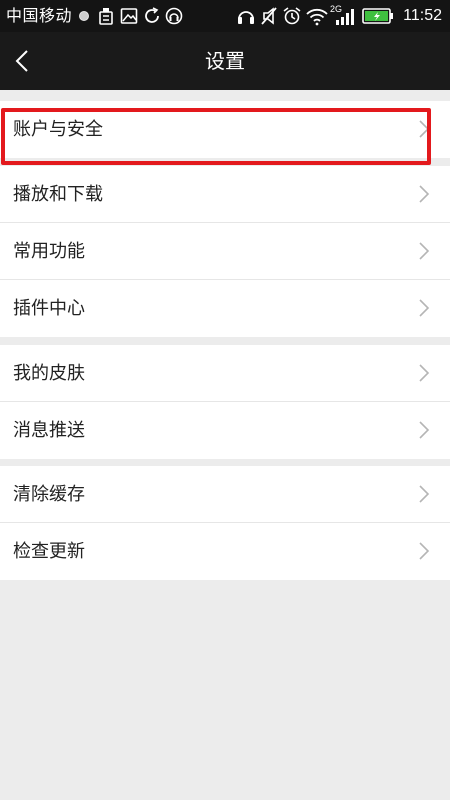  I want to click on settings-group-personal: 我的皮肤 消息推送, so click(225, 402).